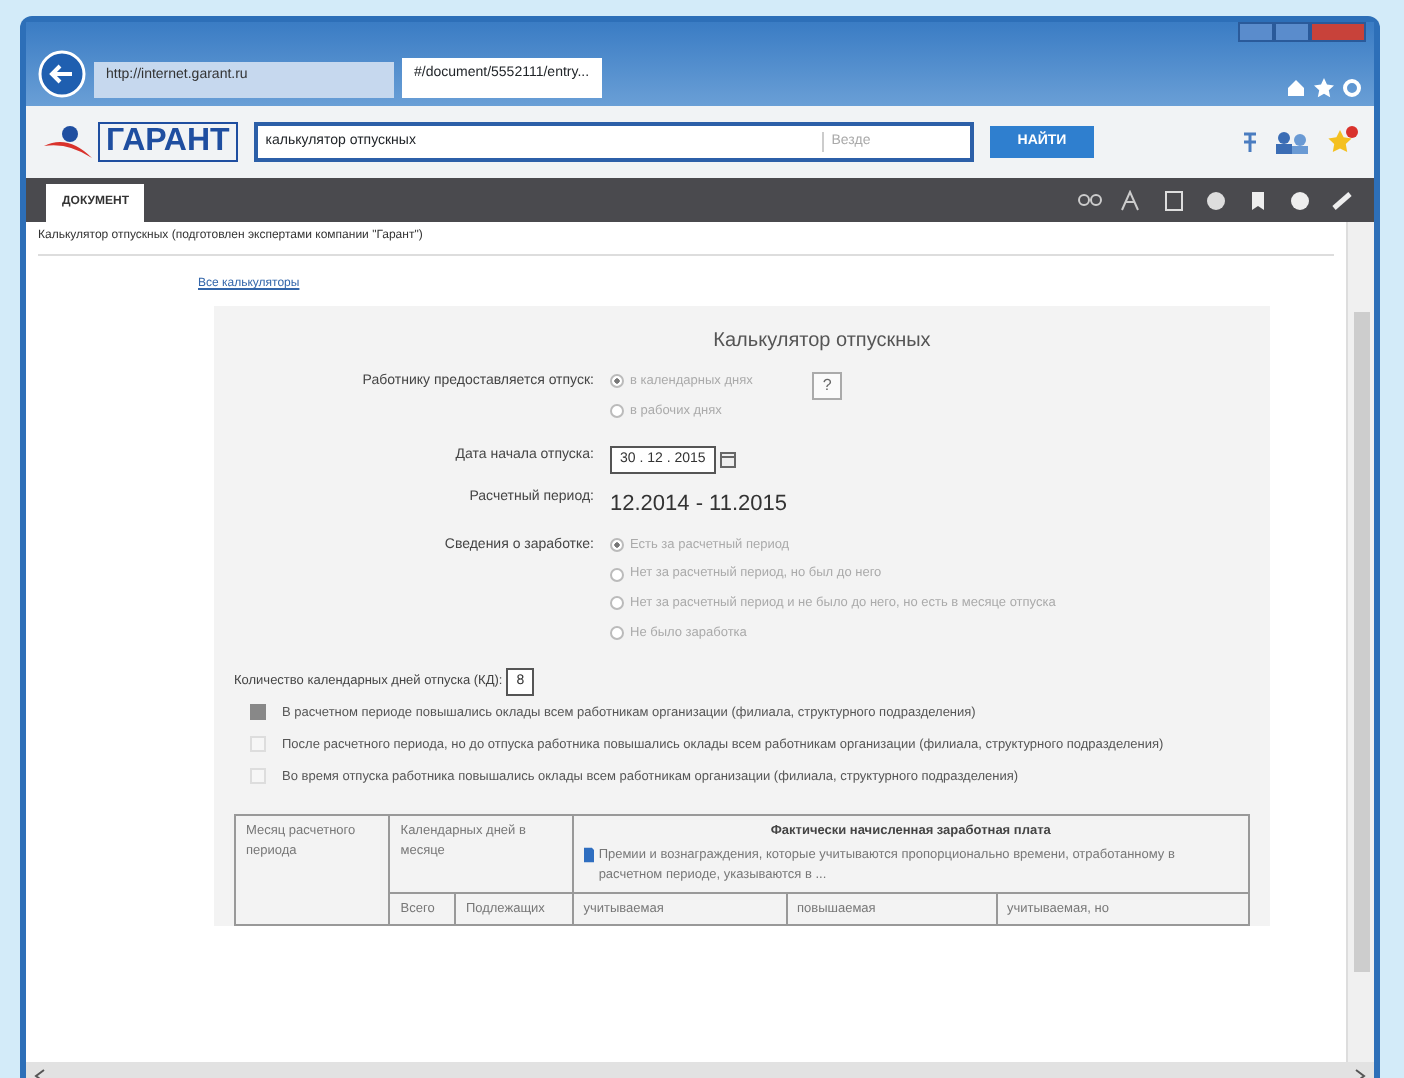 This screenshot has width=1404, height=1078. What do you see at coordinates (1362, 642) in the screenshot?
I see `scrollbar-thumb` at bounding box center [1362, 642].